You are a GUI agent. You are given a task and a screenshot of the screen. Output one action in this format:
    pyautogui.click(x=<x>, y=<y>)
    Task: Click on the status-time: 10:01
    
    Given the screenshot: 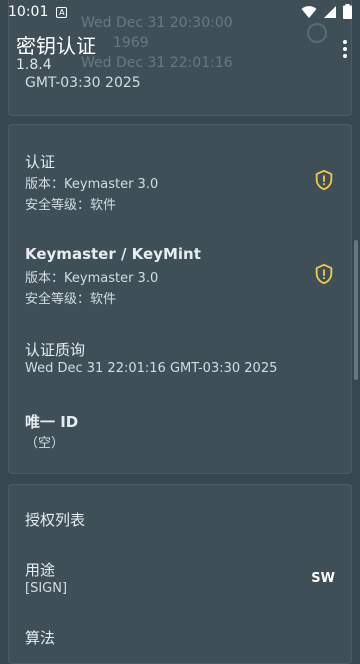 What is the action you would take?
    pyautogui.click(x=28, y=12)
    